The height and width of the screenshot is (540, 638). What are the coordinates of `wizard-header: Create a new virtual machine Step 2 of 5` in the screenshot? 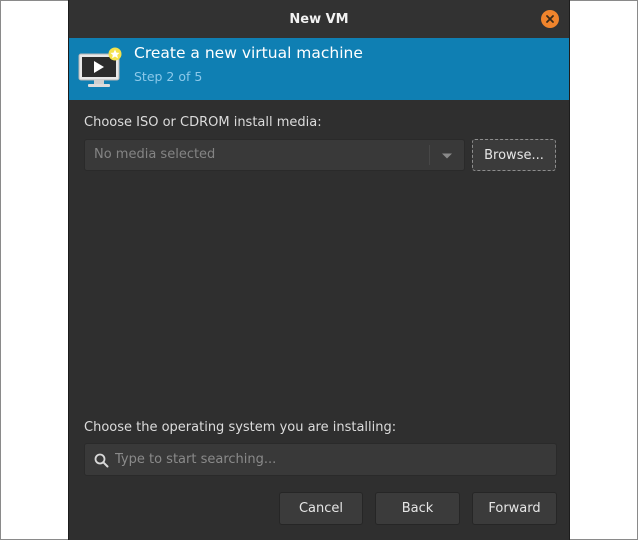 It's located at (319, 69).